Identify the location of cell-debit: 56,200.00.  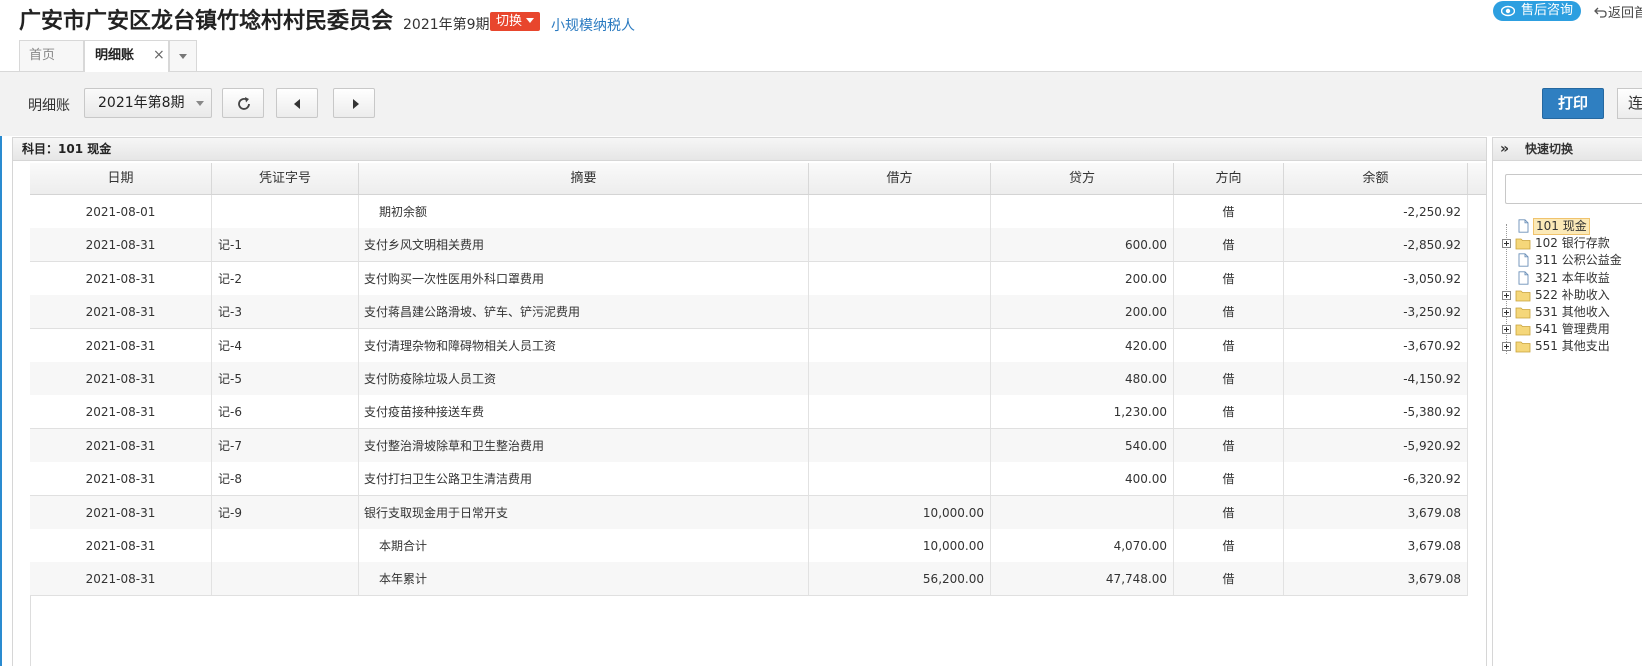
(900, 579).